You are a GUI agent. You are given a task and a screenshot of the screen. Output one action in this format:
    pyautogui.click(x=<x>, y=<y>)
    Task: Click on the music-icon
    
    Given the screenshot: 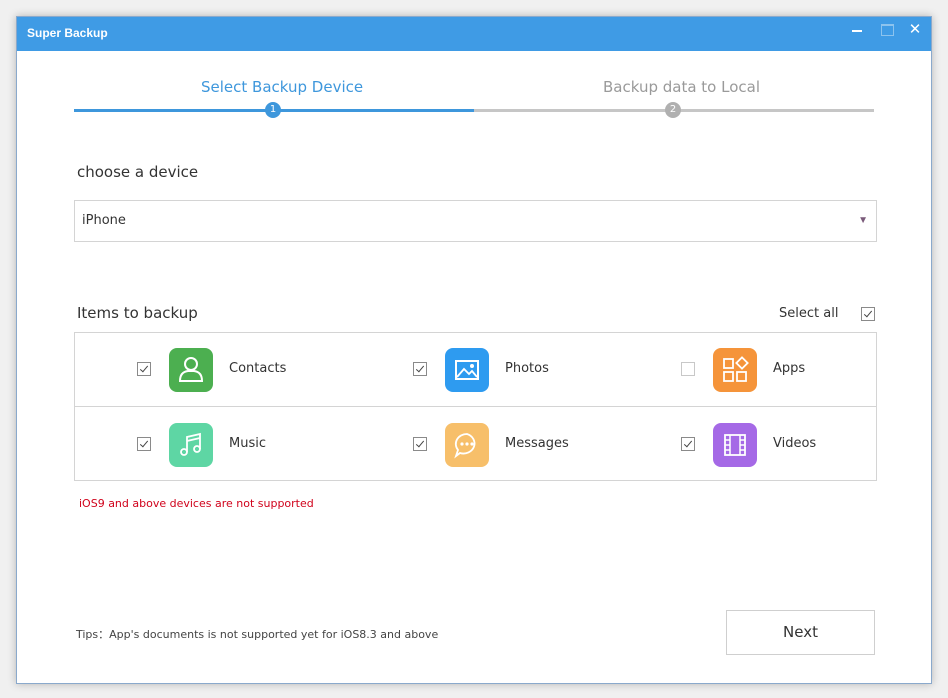 What is the action you would take?
    pyautogui.click(x=191, y=445)
    